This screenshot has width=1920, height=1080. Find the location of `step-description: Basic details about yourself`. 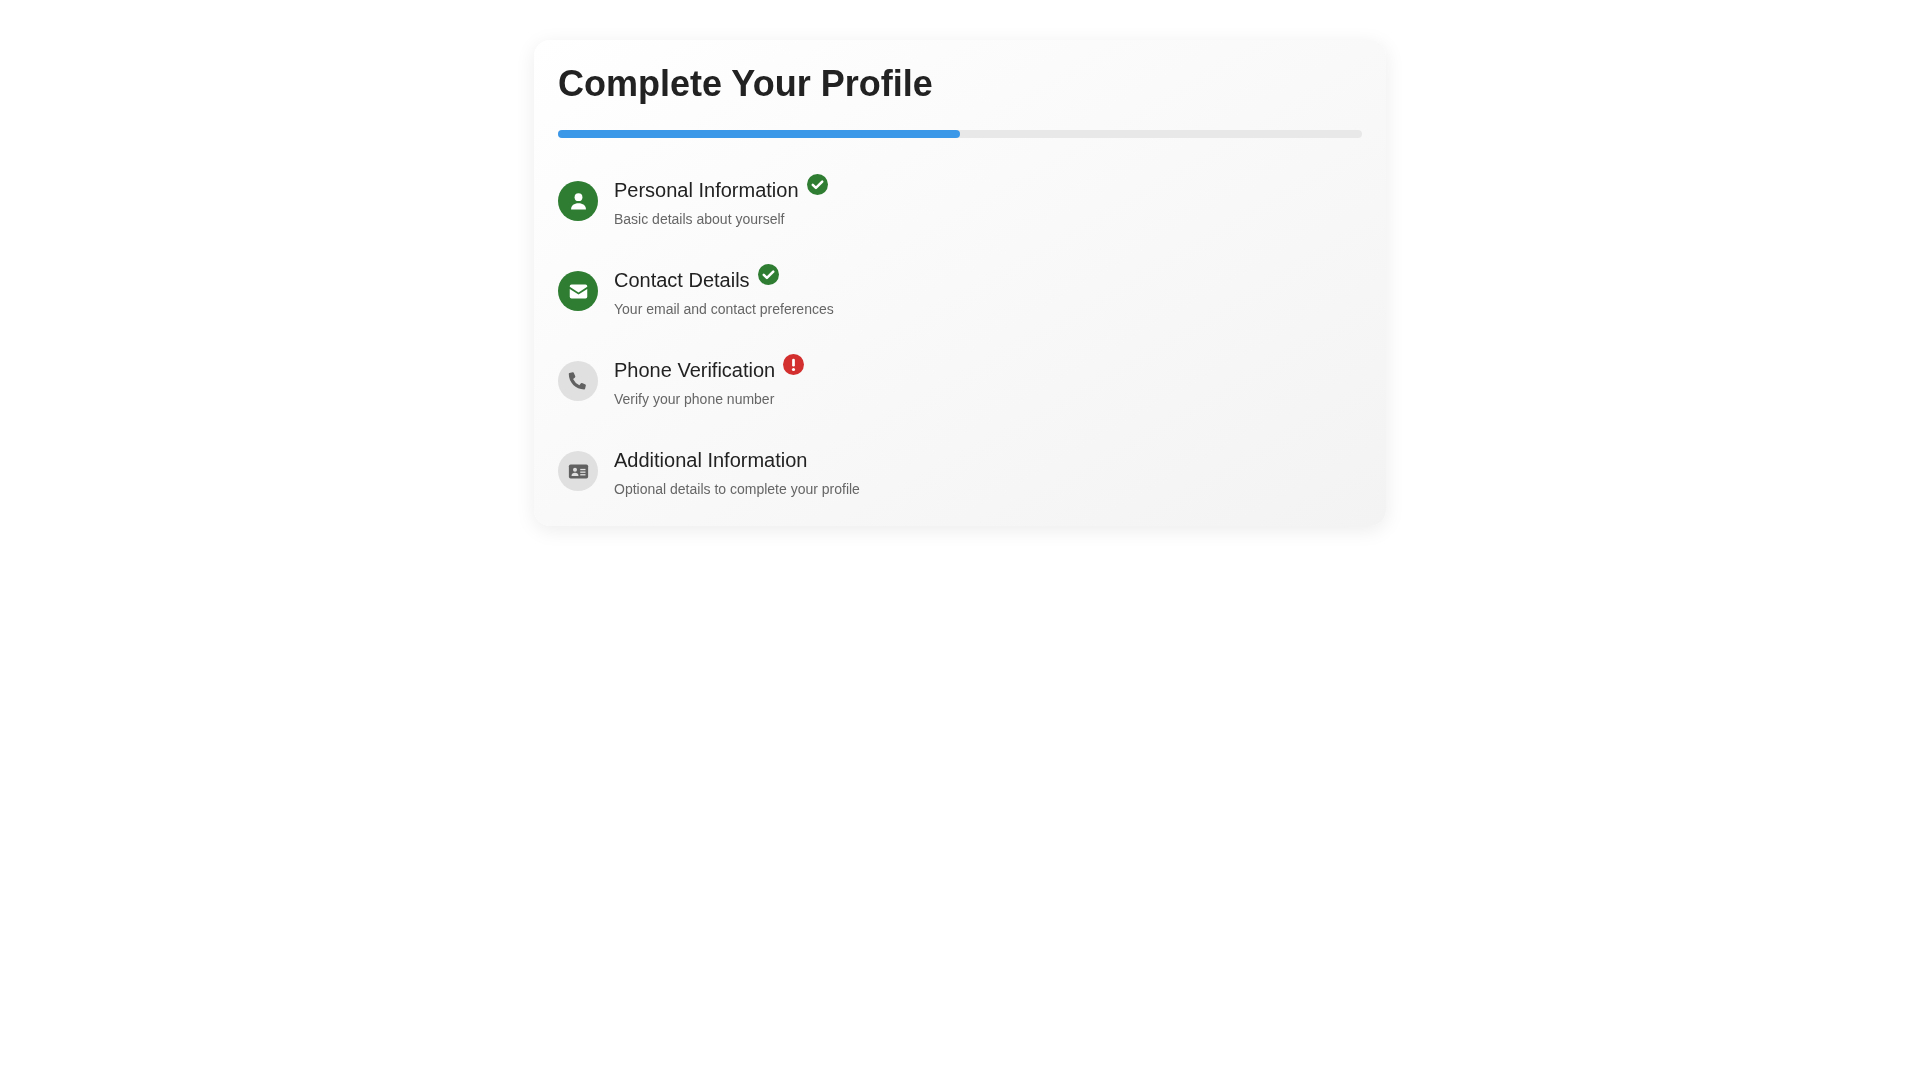

step-description: Basic details about yourself is located at coordinates (700, 219).